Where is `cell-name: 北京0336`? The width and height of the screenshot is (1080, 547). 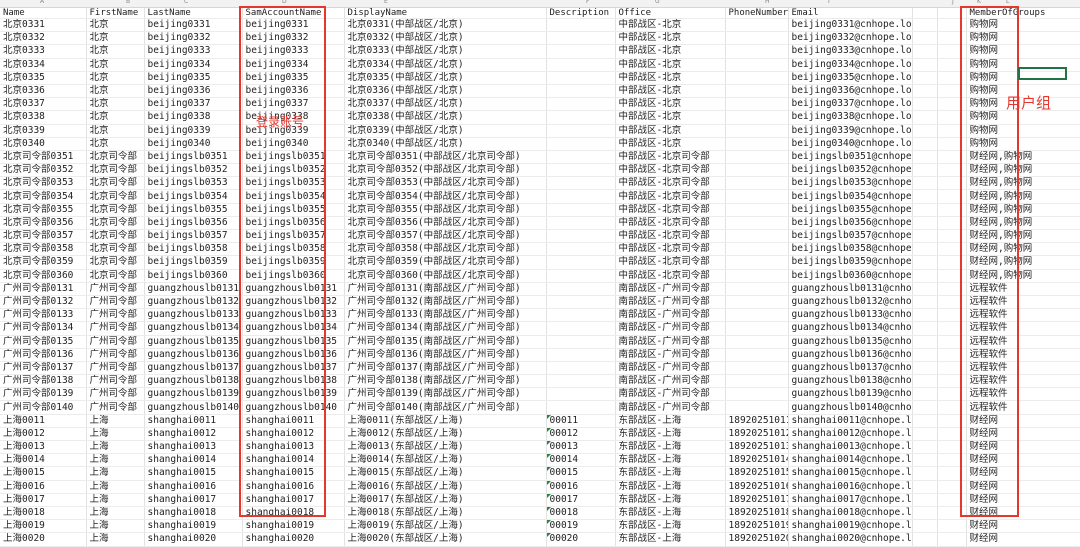
cell-name: 北京0336 is located at coordinates (43, 91).